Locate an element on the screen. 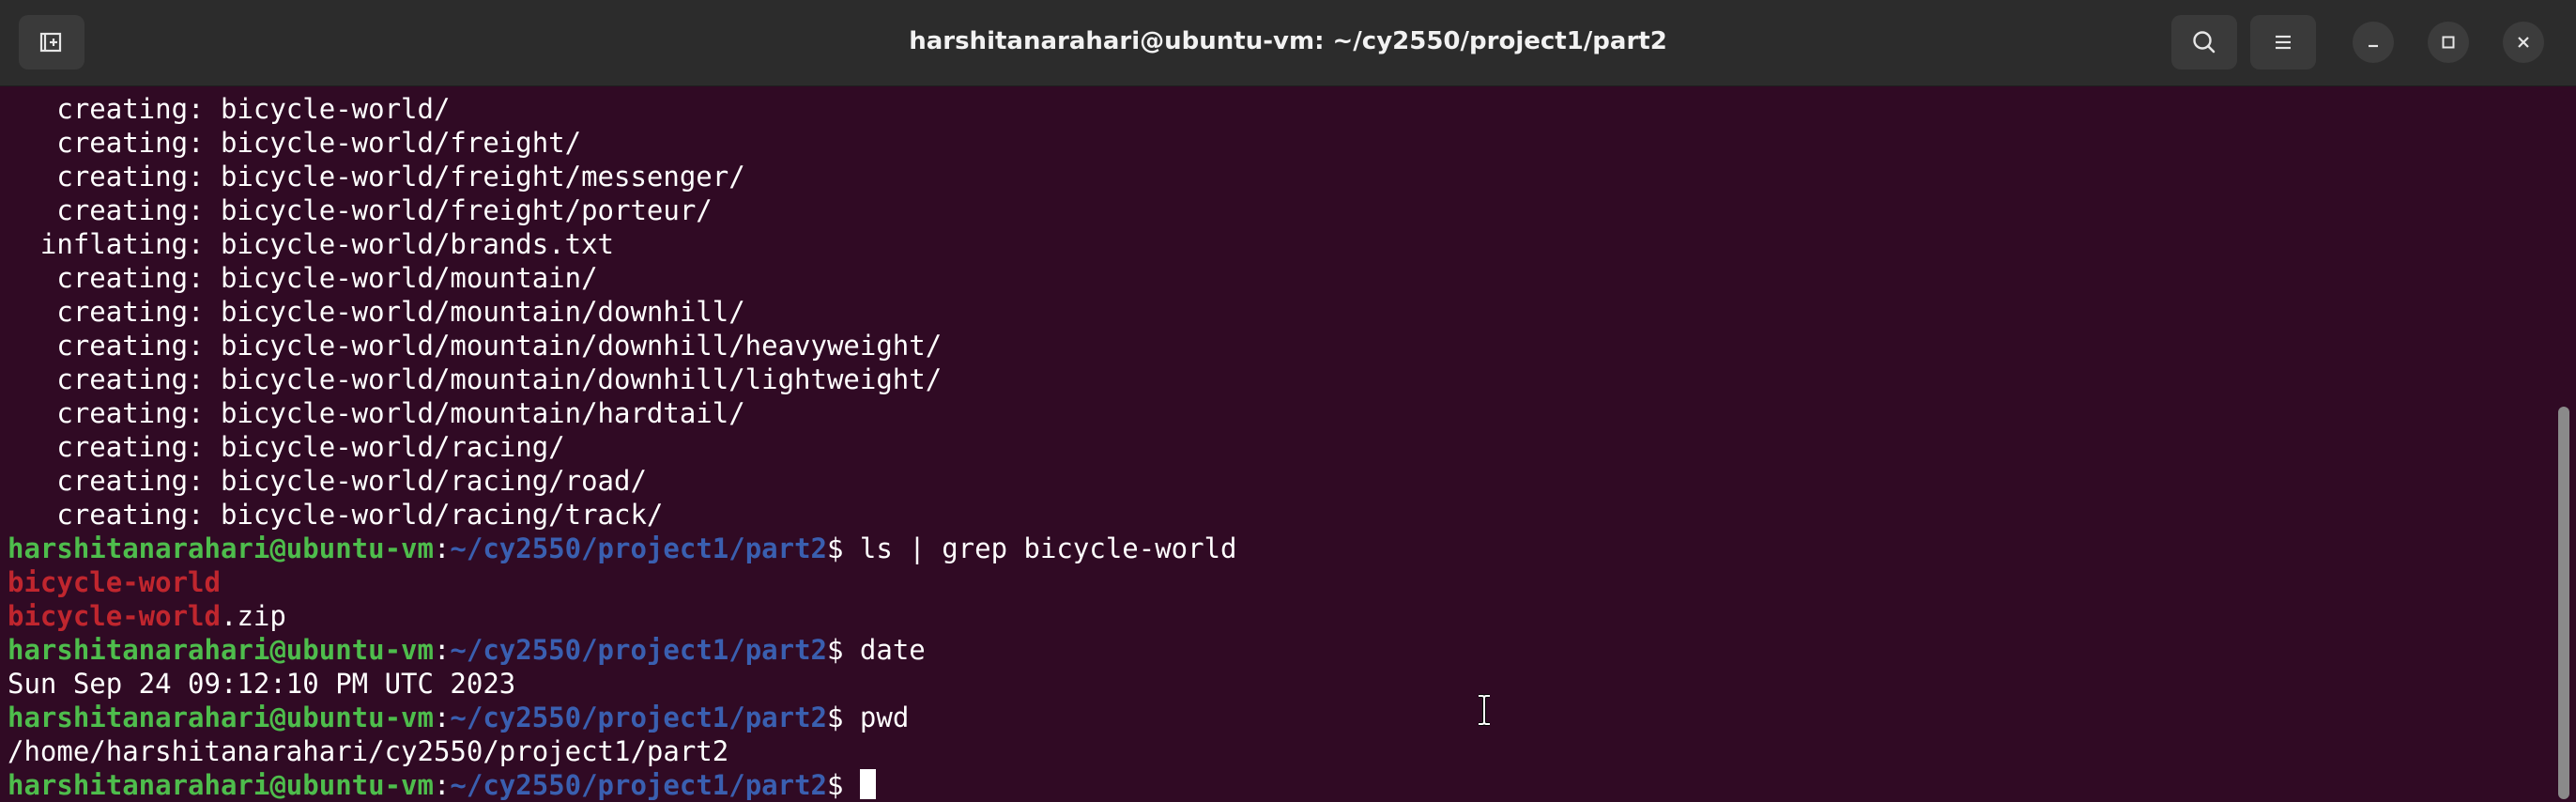 The height and width of the screenshot is (802, 2576). output-line: creating: bicycle-world/racing/track/ is located at coordinates (336, 515).